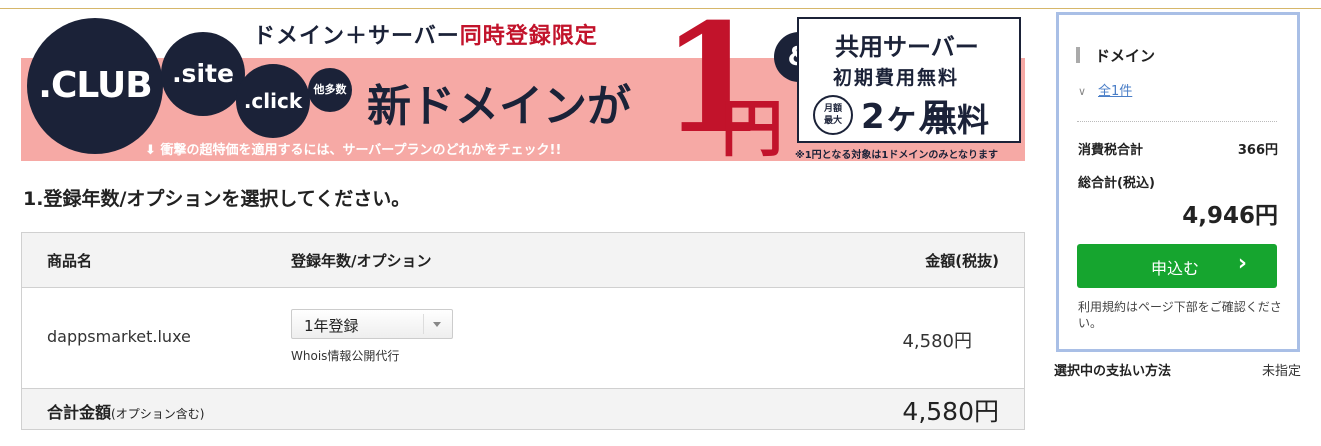  What do you see at coordinates (1177, 121) in the screenshot?
I see `divider` at bounding box center [1177, 121].